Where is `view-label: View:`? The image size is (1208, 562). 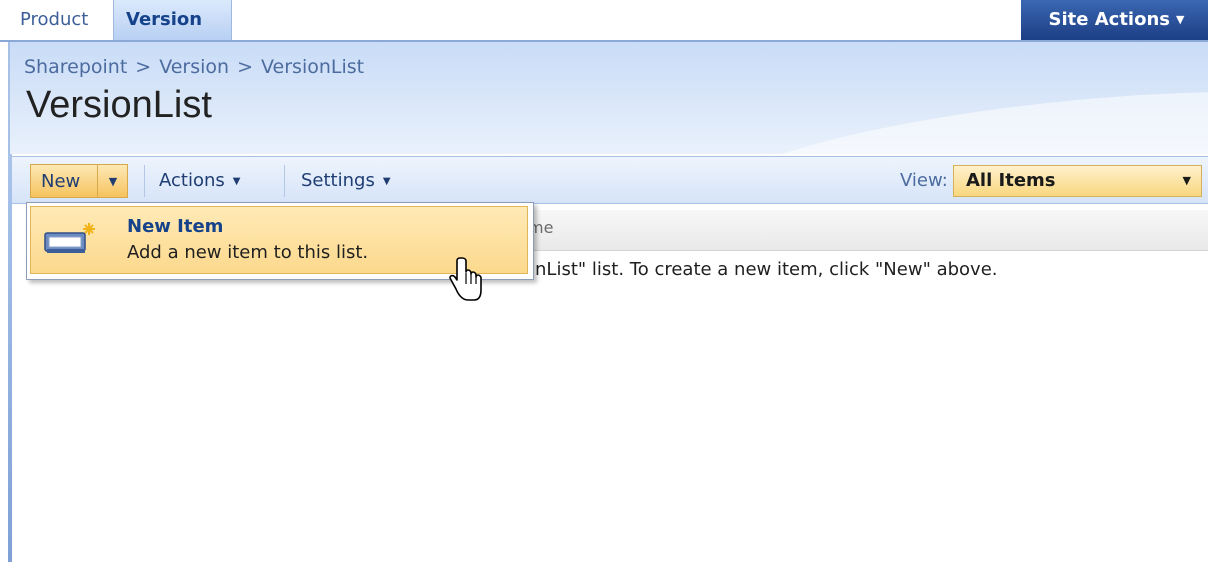 view-label: View: is located at coordinates (924, 180).